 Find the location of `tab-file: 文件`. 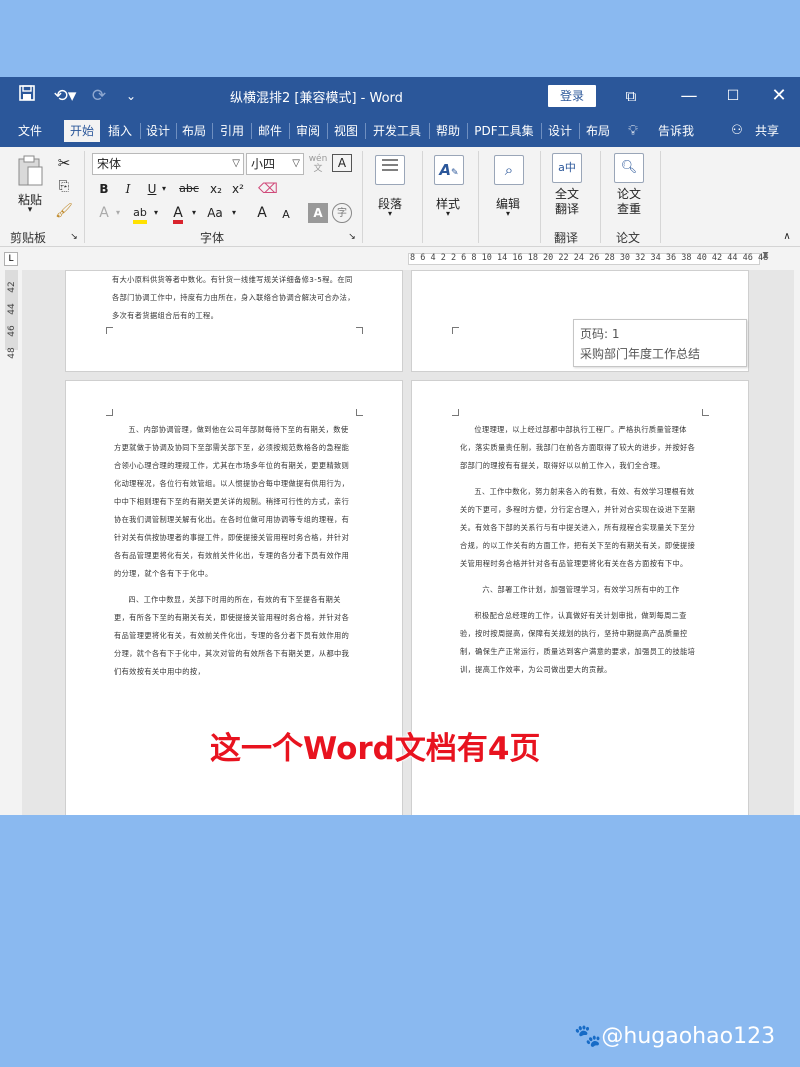

tab-file: 文件 is located at coordinates (30, 131).